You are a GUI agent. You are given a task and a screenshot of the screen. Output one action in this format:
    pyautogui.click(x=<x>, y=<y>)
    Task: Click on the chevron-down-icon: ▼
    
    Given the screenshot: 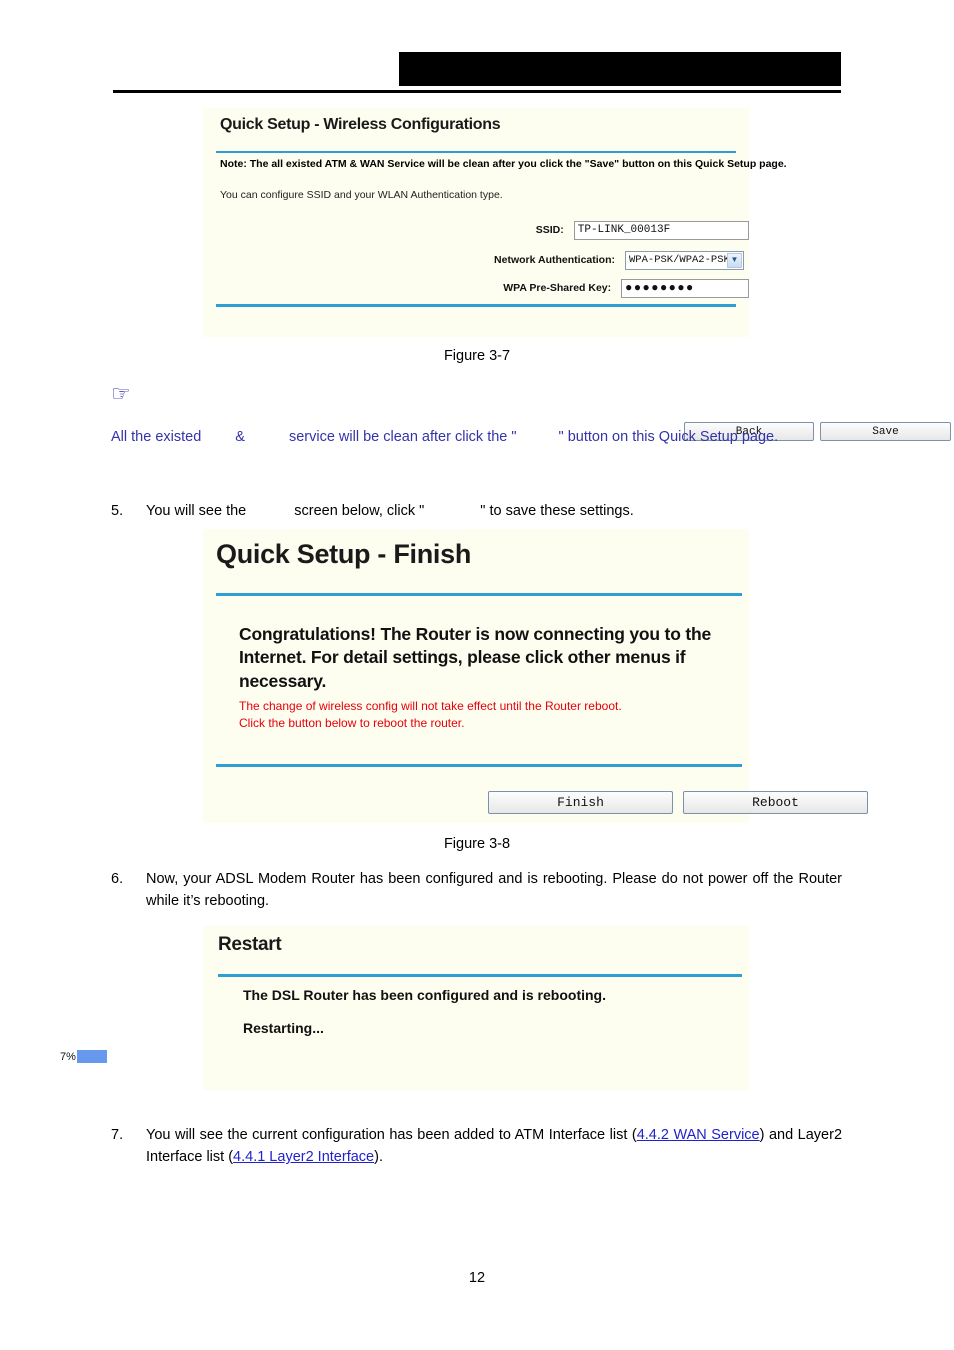 What is the action you would take?
    pyautogui.click(x=734, y=260)
    